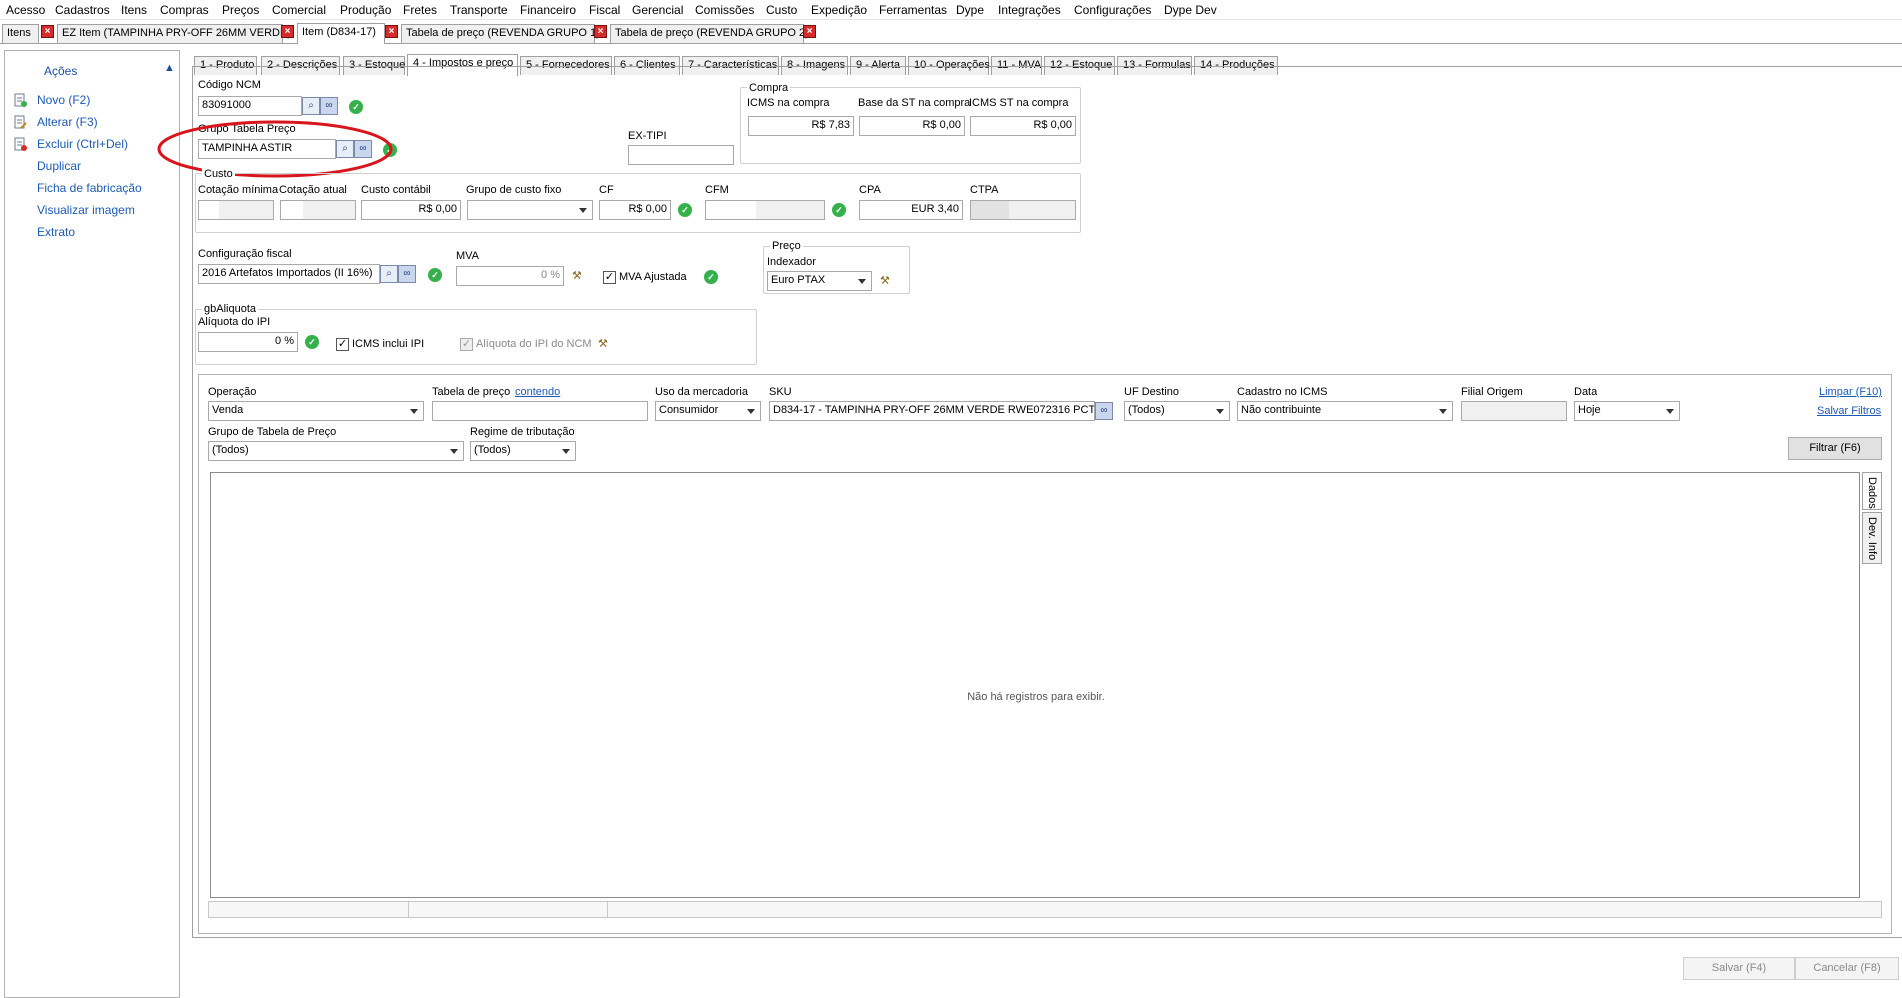 The image size is (1902, 998). I want to click on chevron-up-icon: ▲, so click(169, 68).